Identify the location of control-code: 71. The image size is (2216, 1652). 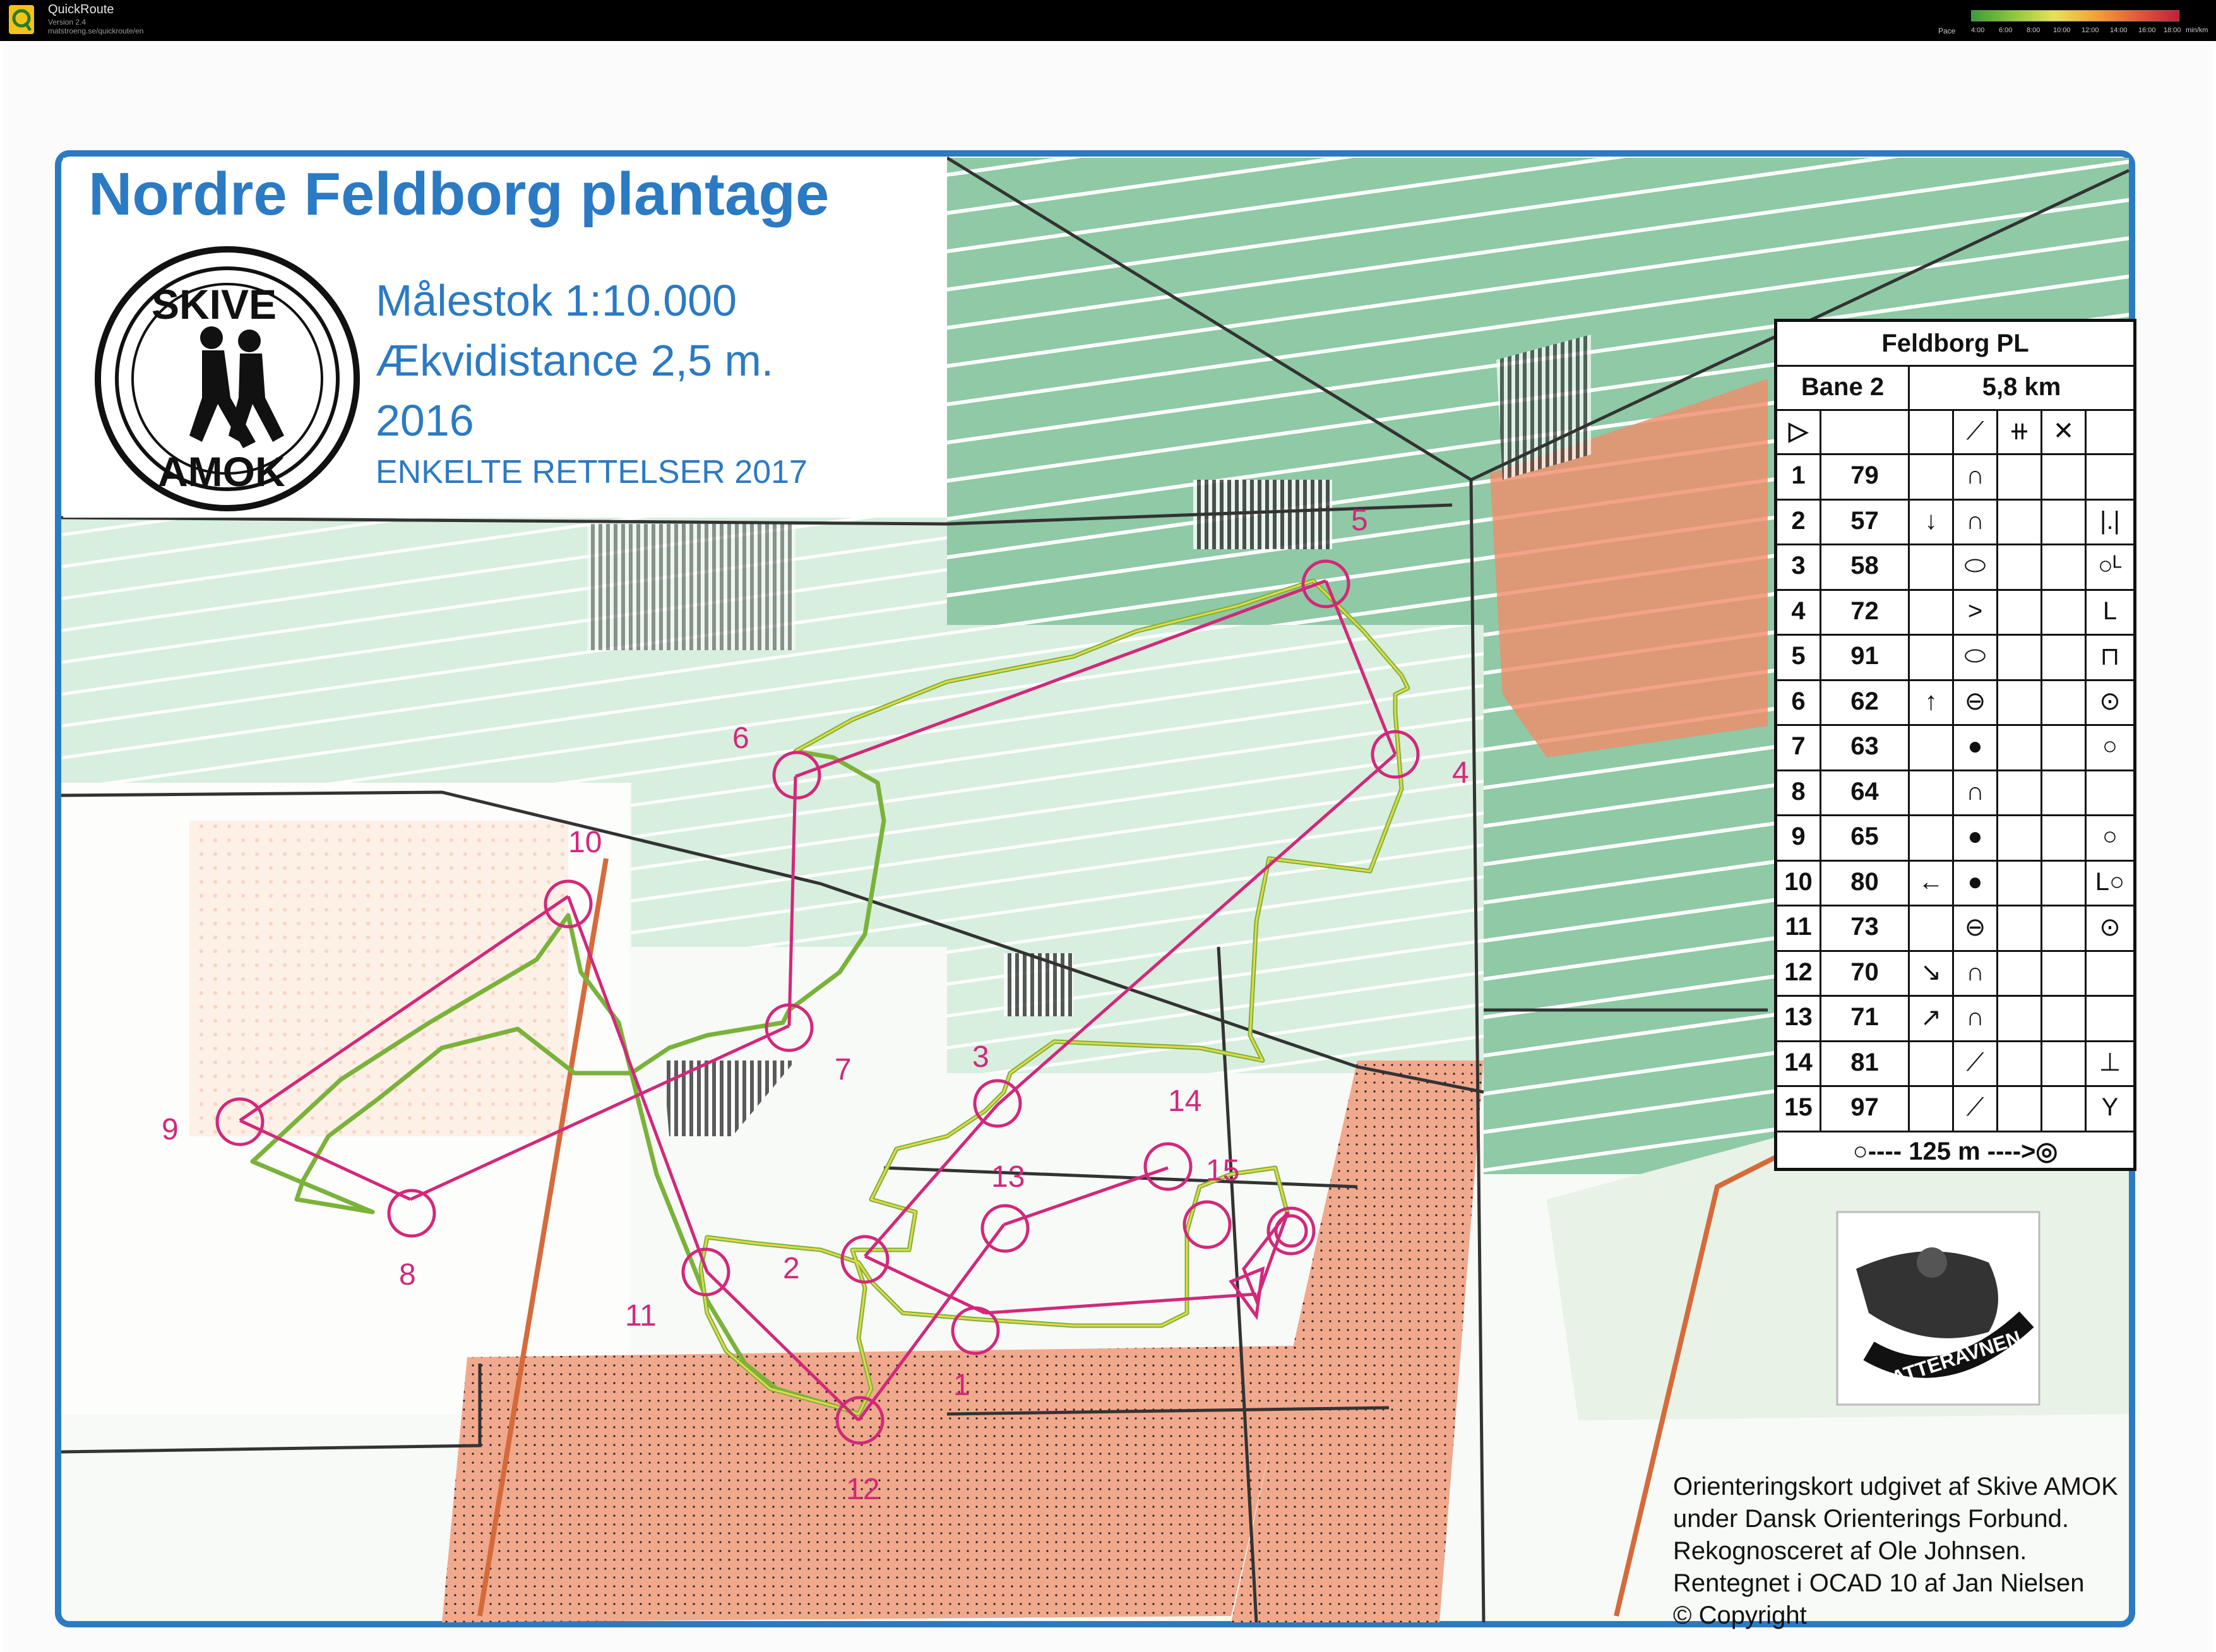
(1866, 1017).